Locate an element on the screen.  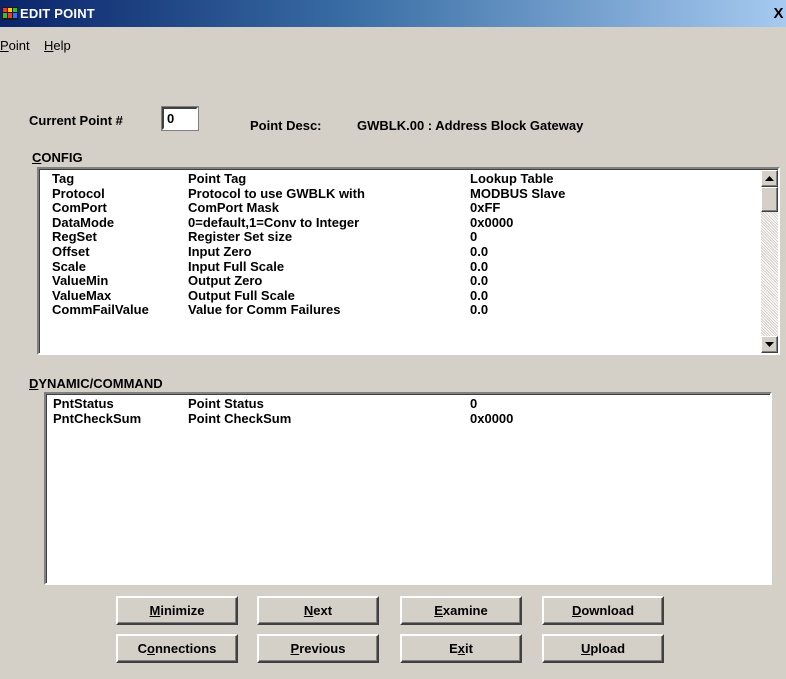
upload-button: Upload is located at coordinates (603, 648).